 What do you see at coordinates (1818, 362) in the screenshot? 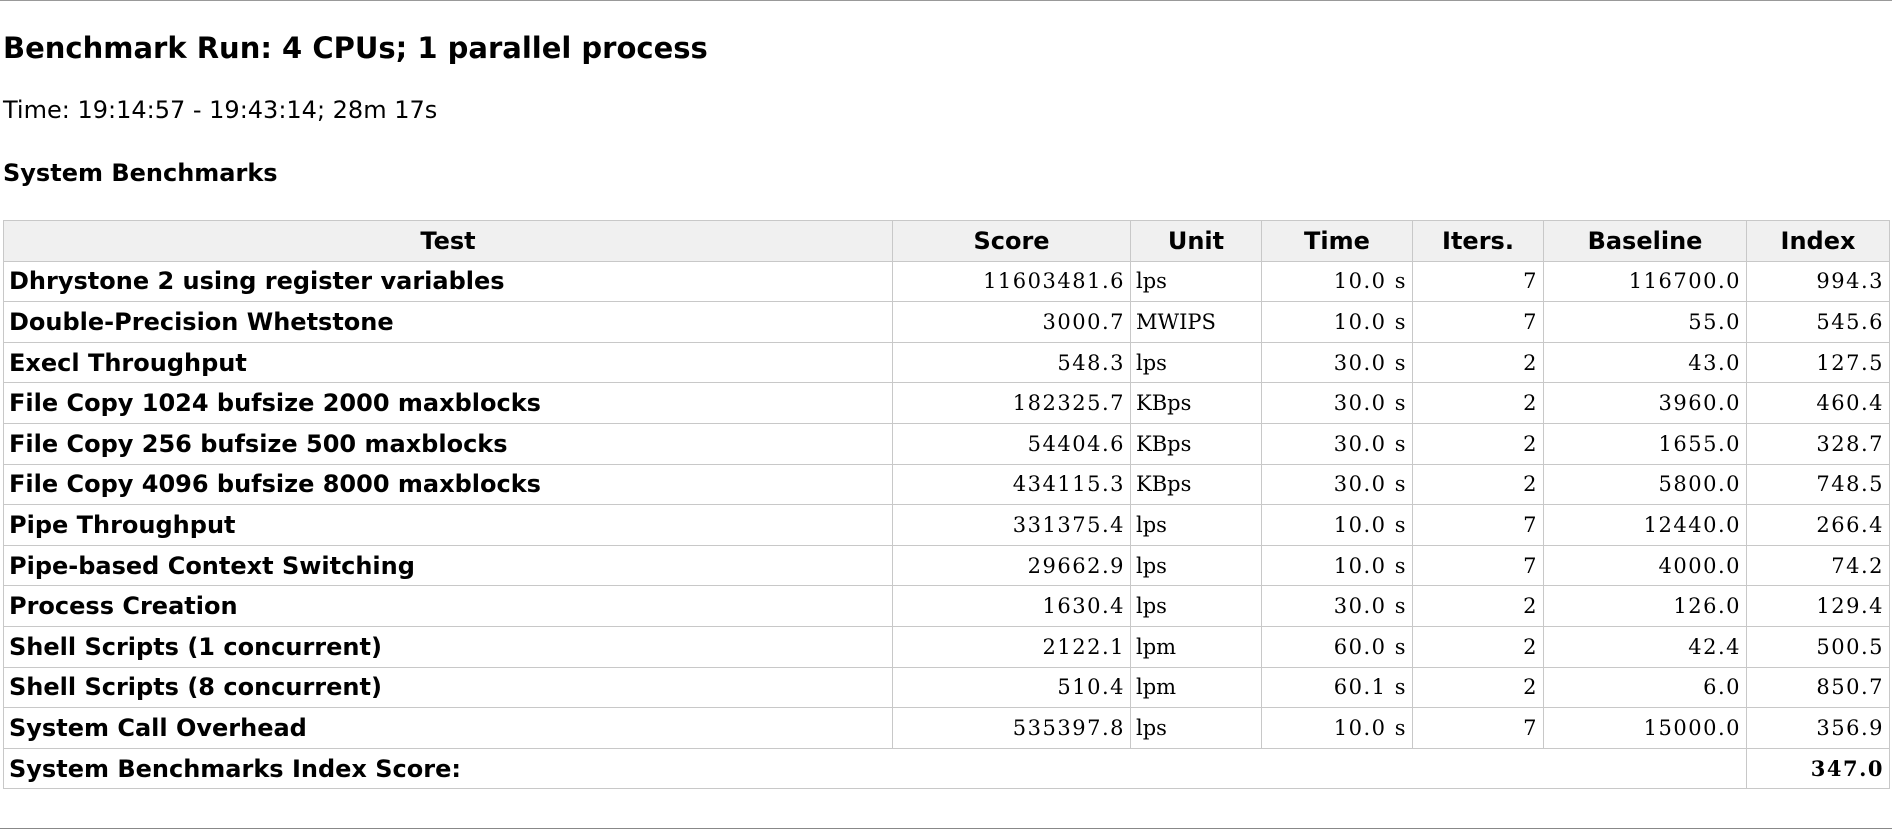
I see `index-cell: 127.5` at bounding box center [1818, 362].